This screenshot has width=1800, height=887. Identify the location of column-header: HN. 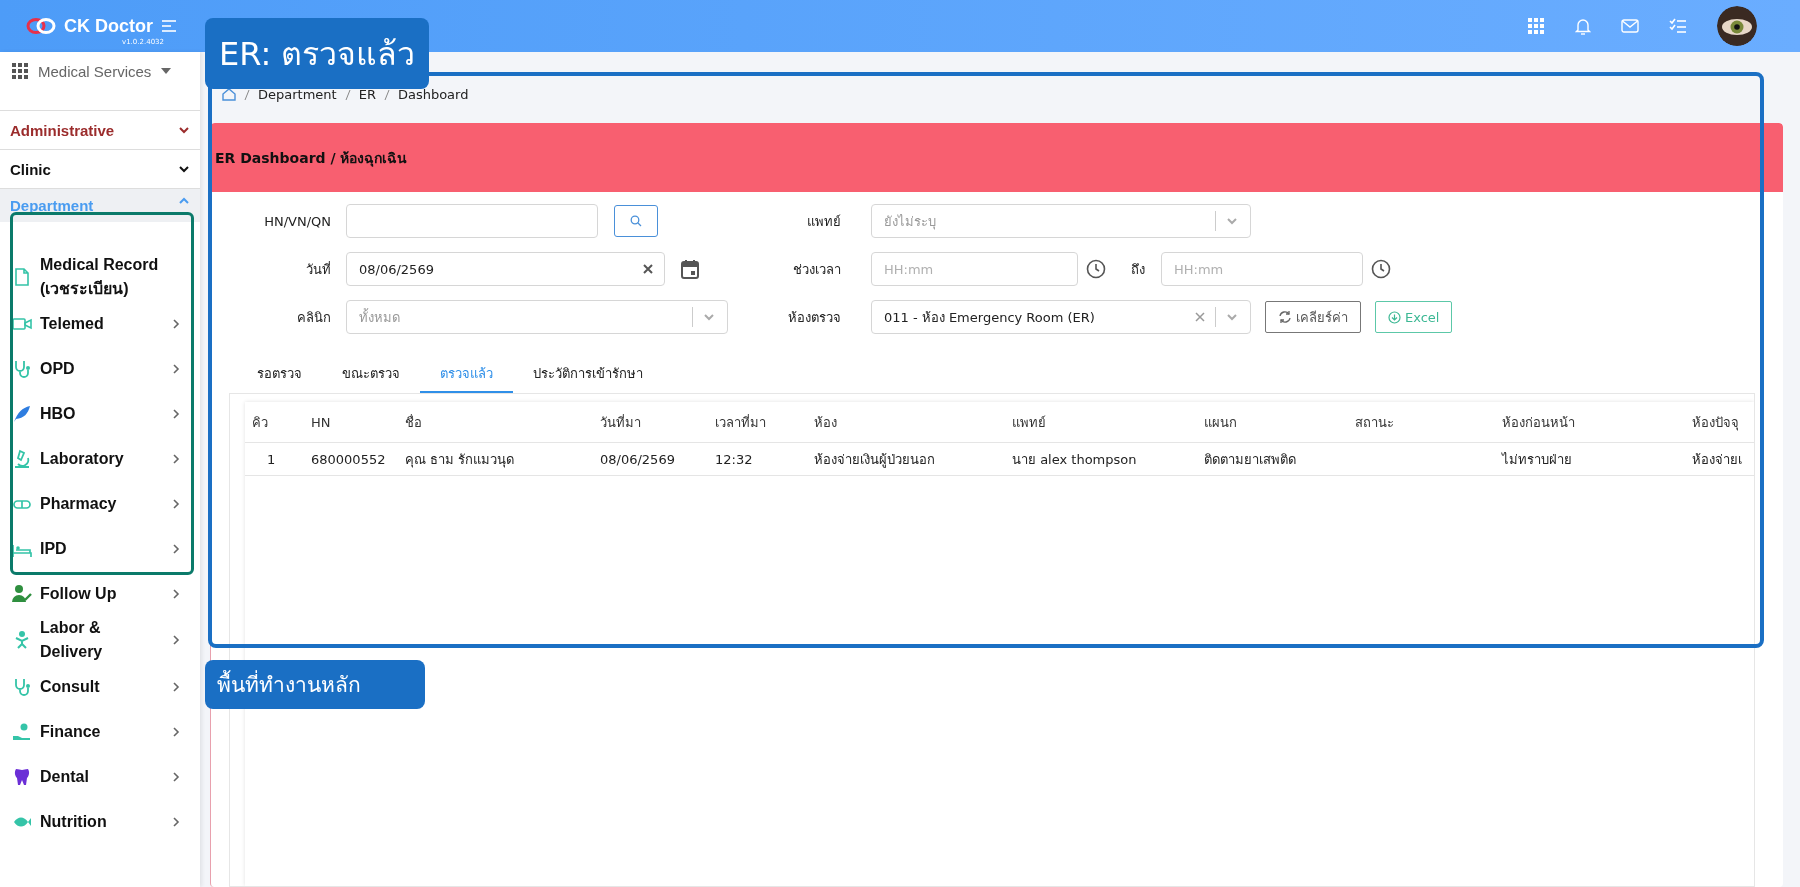
(351, 422).